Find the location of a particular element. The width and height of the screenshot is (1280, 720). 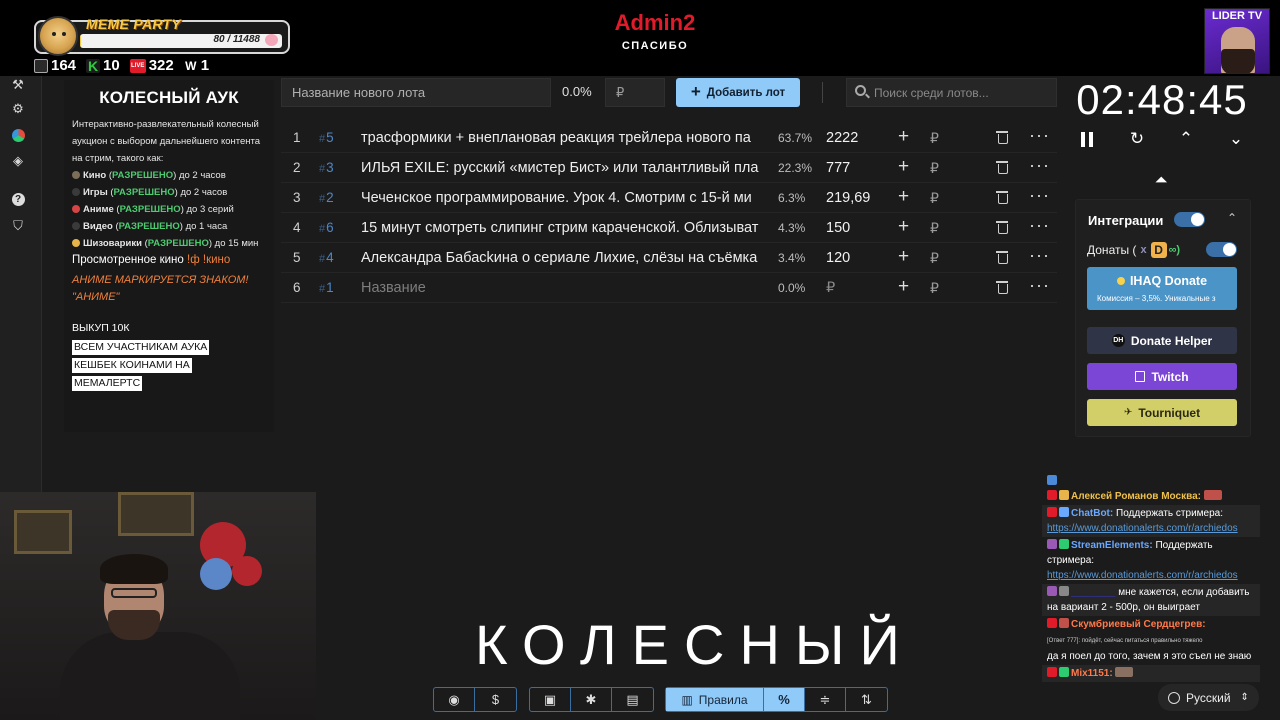

rule-item: Шизоварики (РАЗРЕШЕНО) до 15 мин is located at coordinates (169, 243).